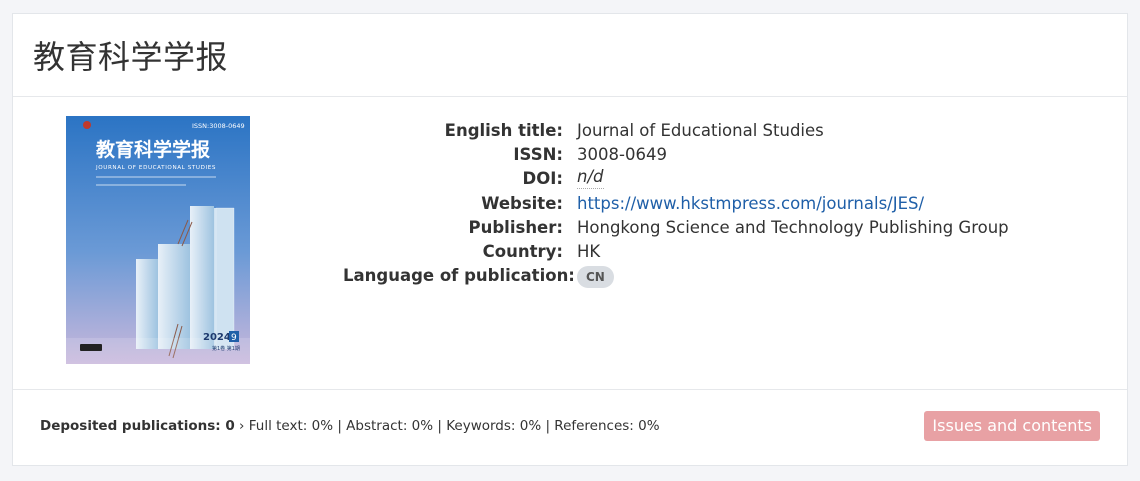 Image resolution: width=1140 pixels, height=481 pixels. I want to click on meta-value: Journal of Educational Studies, so click(700, 130).